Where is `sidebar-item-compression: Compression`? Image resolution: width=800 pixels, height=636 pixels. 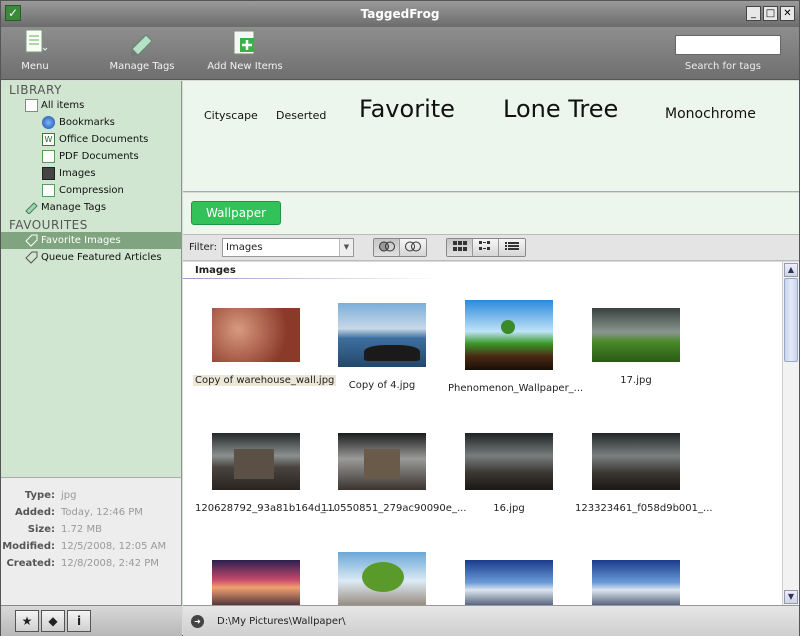 sidebar-item-compression: Compression is located at coordinates (91, 190).